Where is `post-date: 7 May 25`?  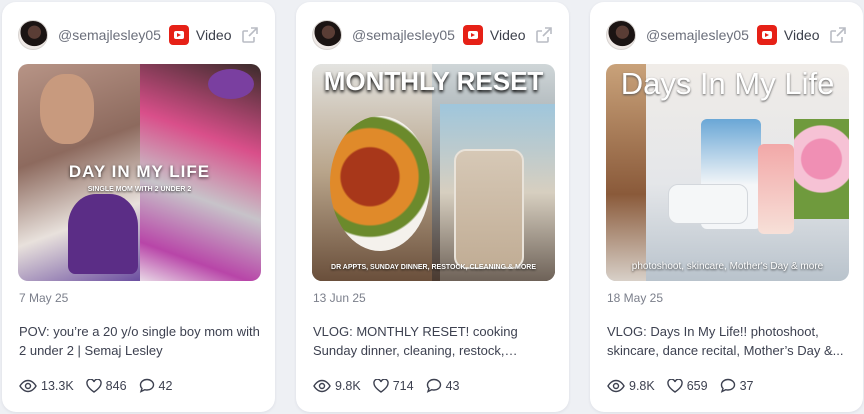
post-date: 7 May 25 is located at coordinates (44, 298).